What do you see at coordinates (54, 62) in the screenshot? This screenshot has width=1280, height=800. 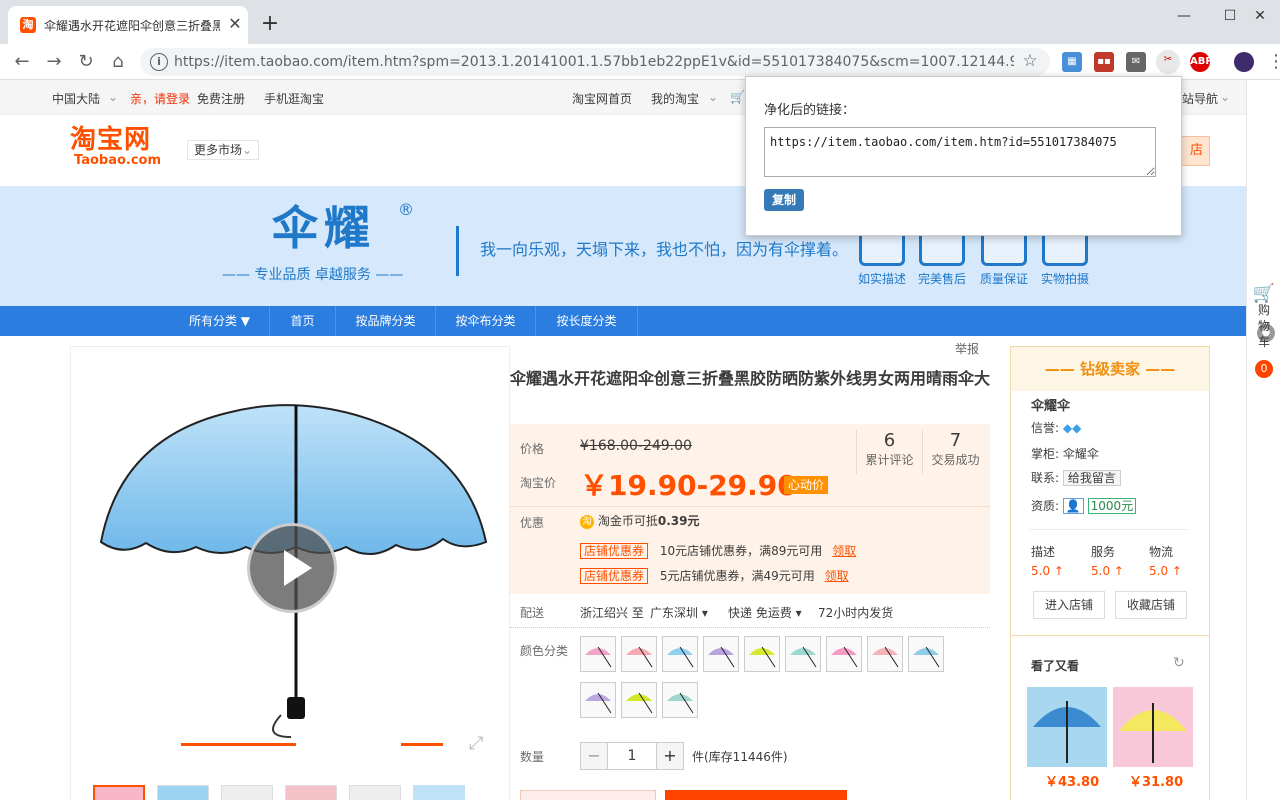 I see `forward-icon: →` at bounding box center [54, 62].